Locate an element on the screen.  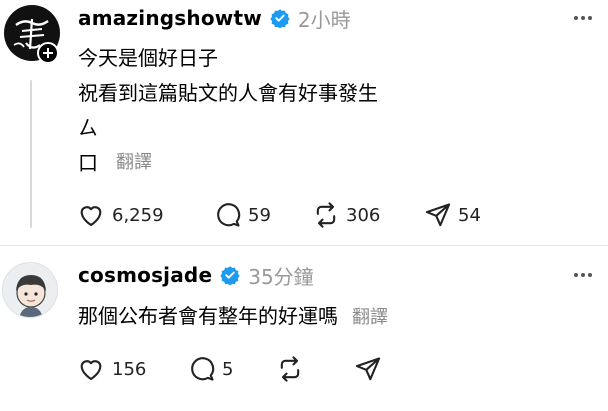
post-timestamp: 35分鐘 is located at coordinates (280, 275).